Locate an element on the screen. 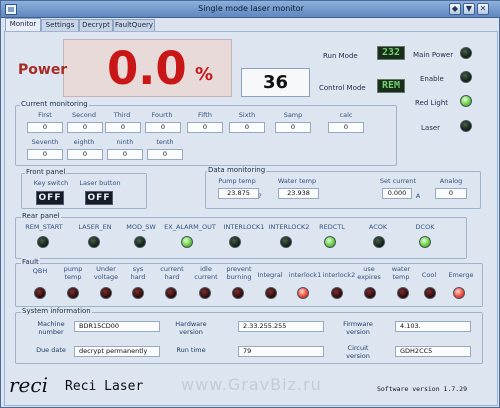 The width and height of the screenshot is (500, 408). current-calc-value: 0 is located at coordinates (346, 127).